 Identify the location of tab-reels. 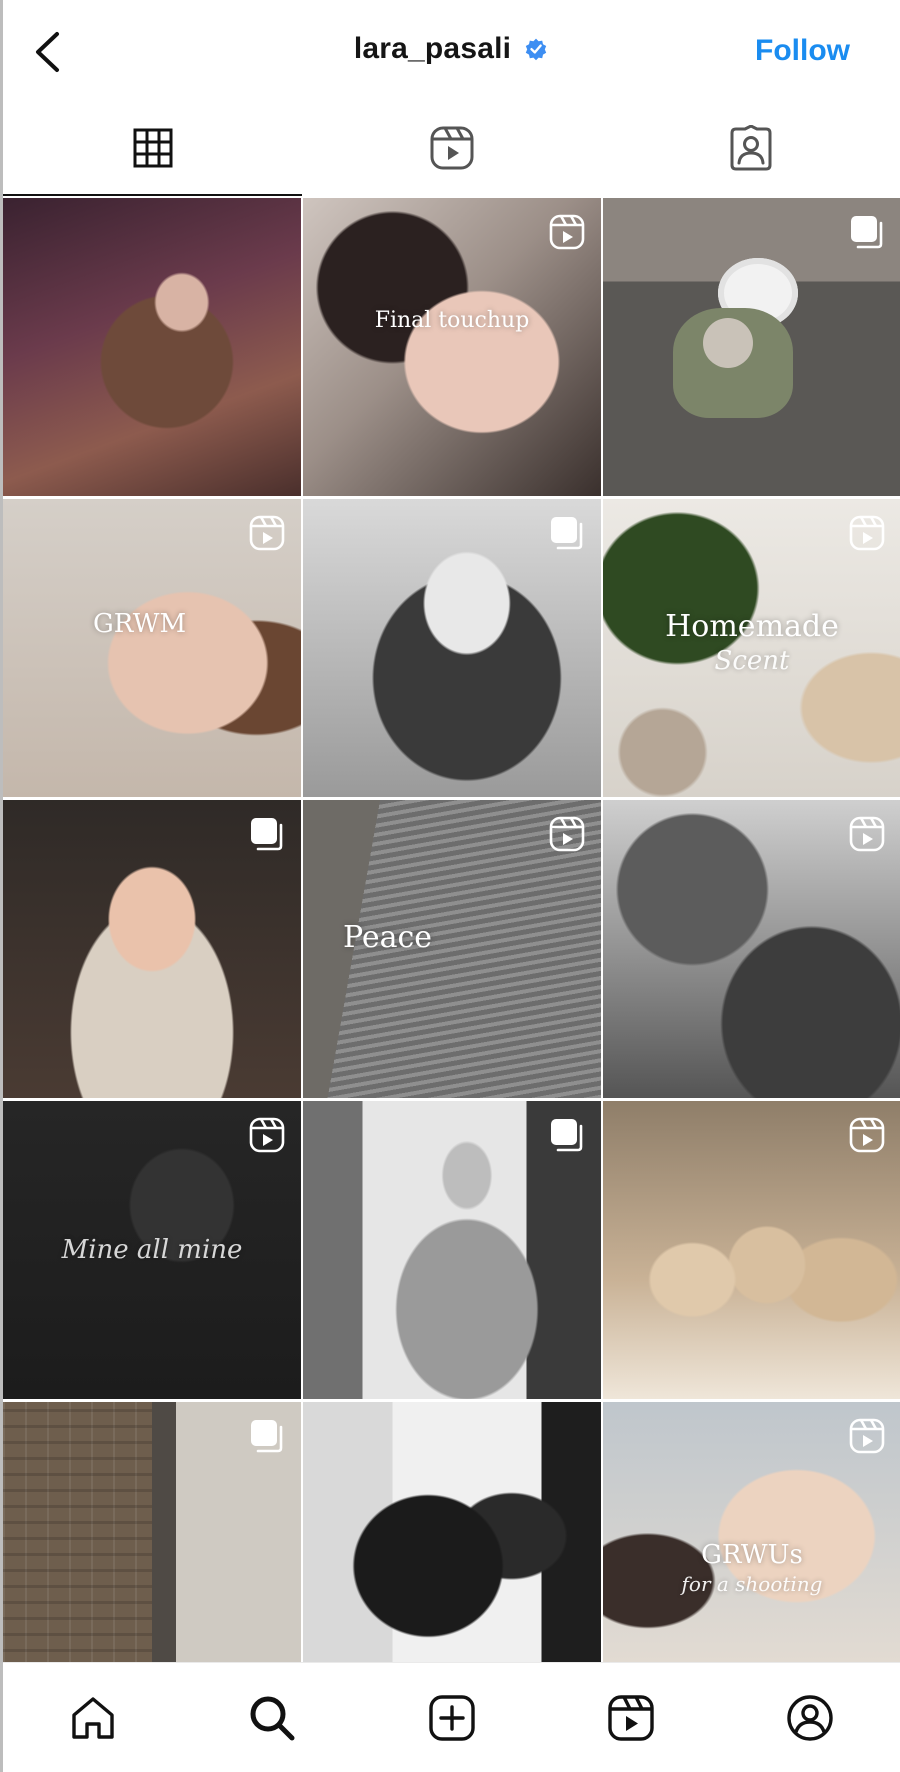
(451, 148).